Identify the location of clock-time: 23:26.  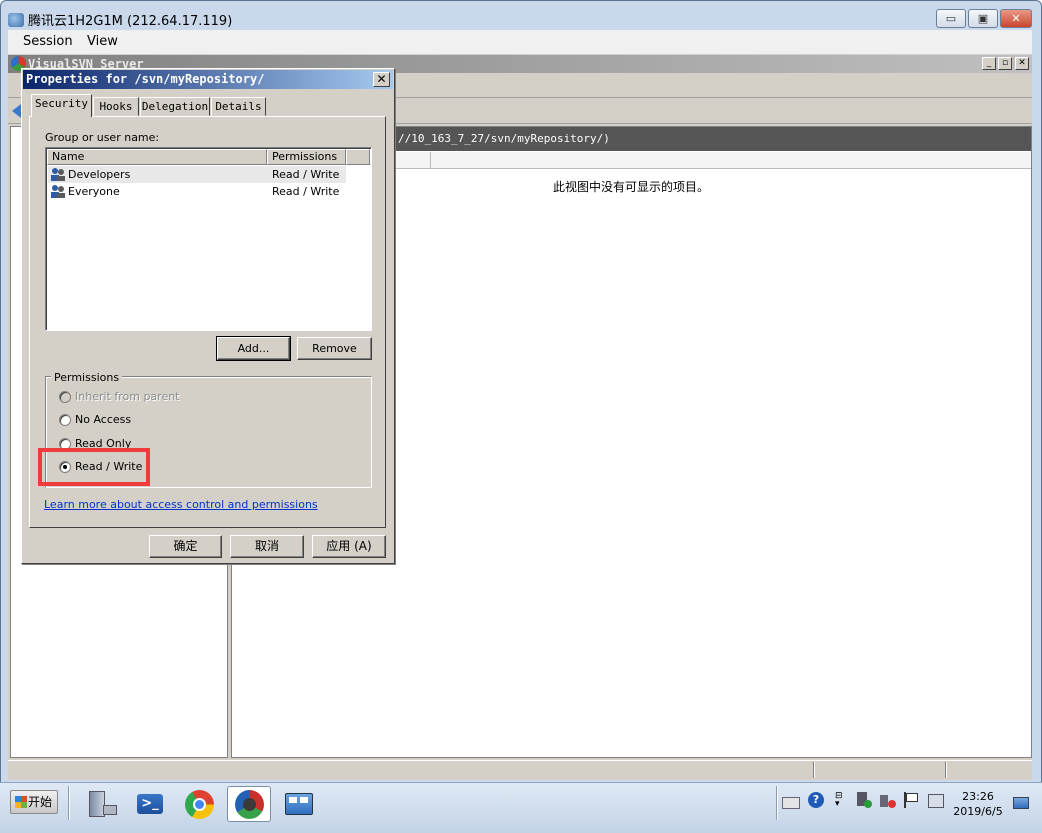
(978, 796).